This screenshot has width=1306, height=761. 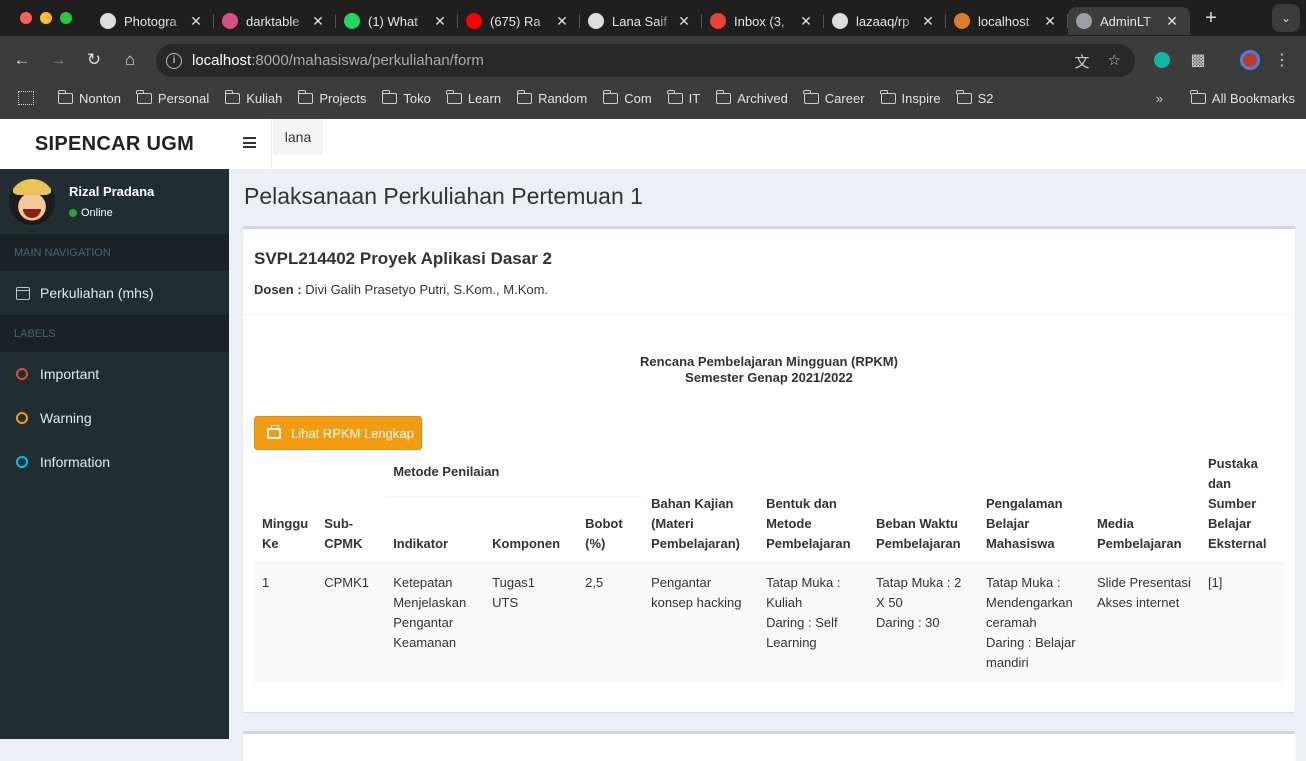 I want to click on browser-menu-icon: ⋮, so click(x=1282, y=60).